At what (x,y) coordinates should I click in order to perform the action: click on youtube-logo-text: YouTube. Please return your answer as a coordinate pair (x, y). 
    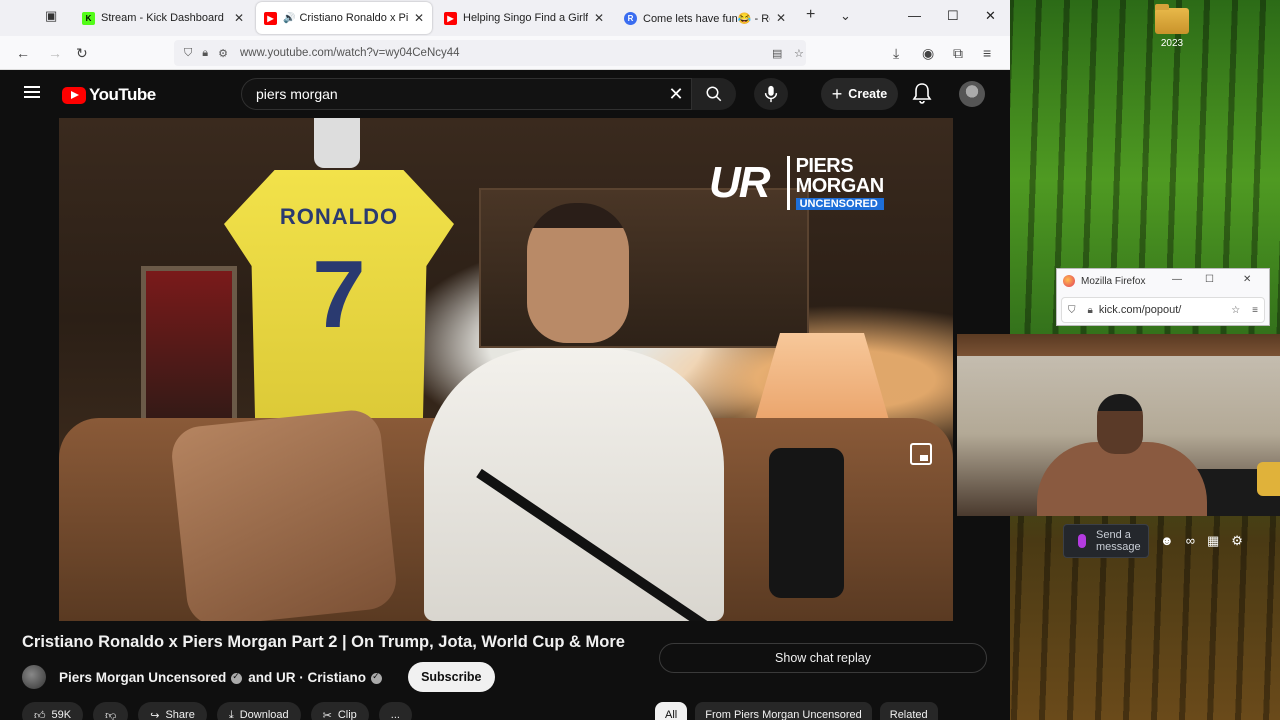
    Looking at the image, I should click on (122, 94).